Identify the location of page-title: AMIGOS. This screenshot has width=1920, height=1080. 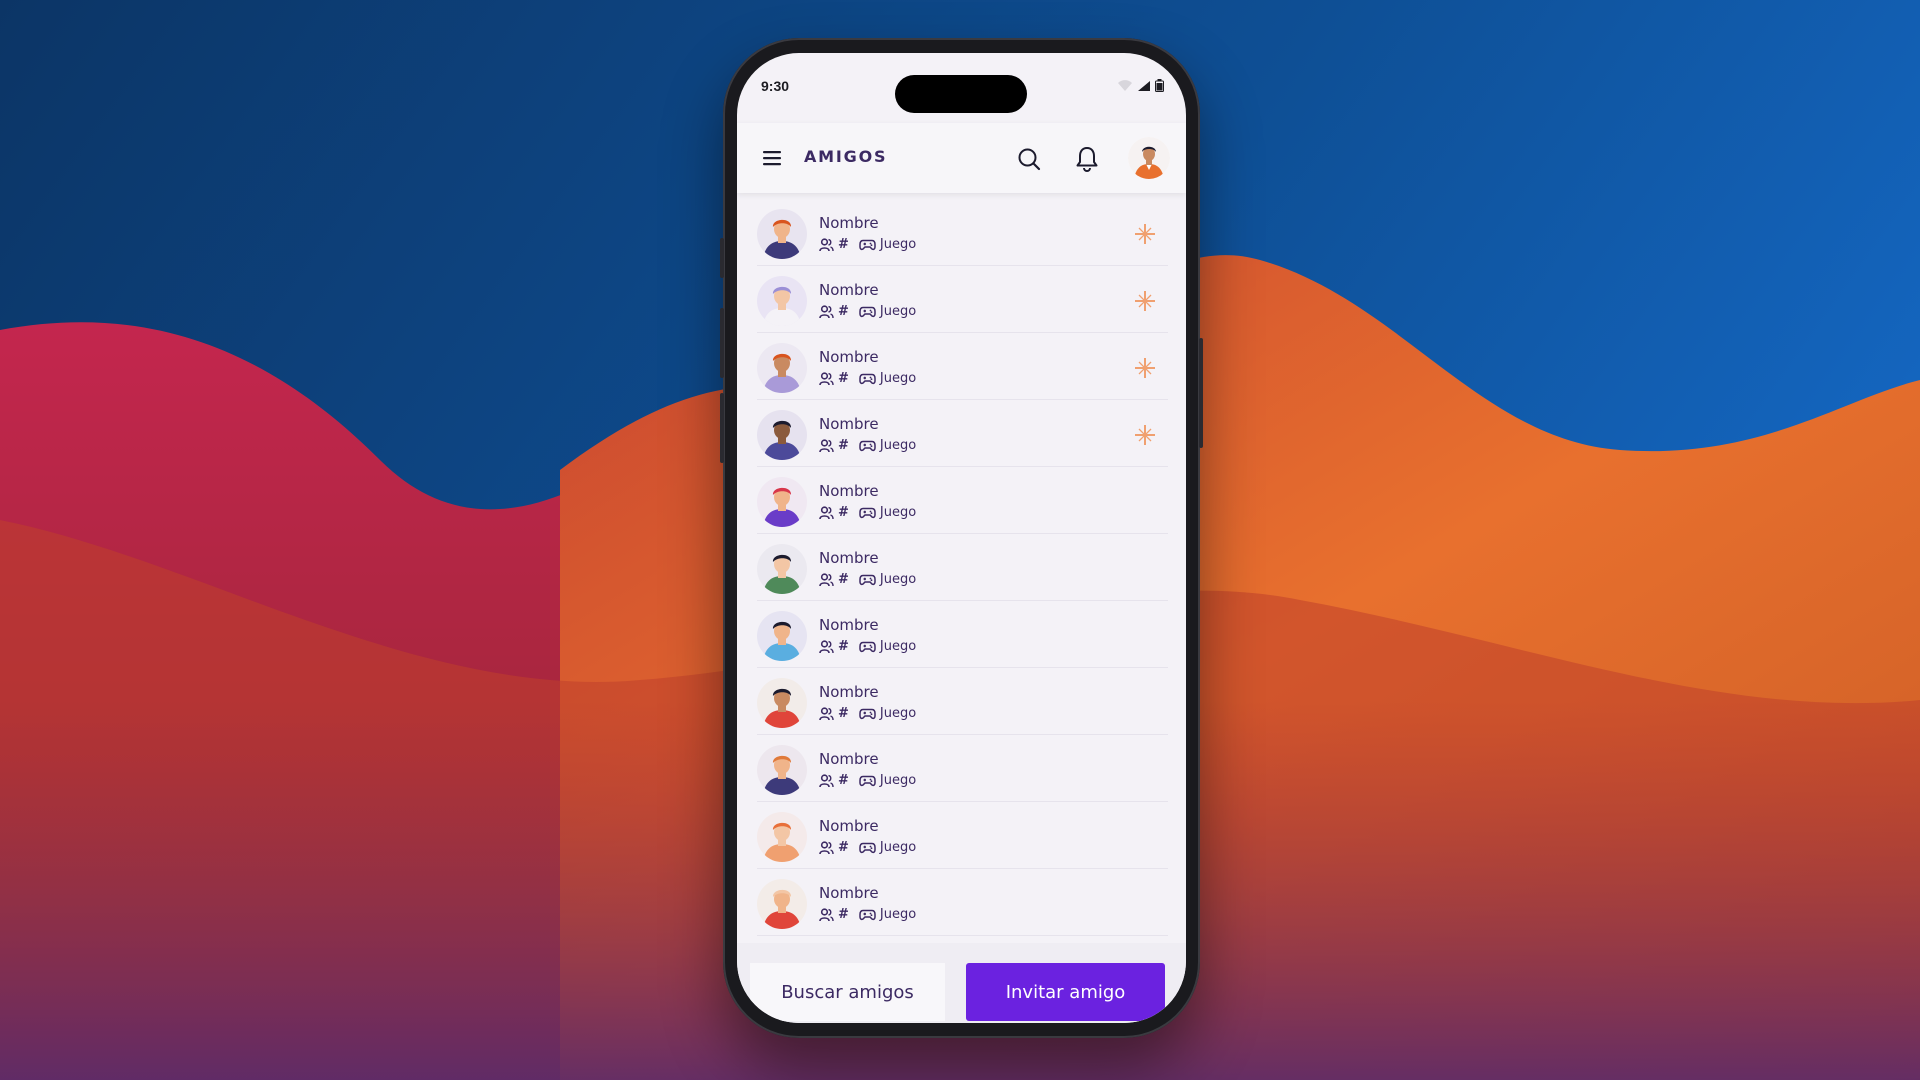
(846, 156).